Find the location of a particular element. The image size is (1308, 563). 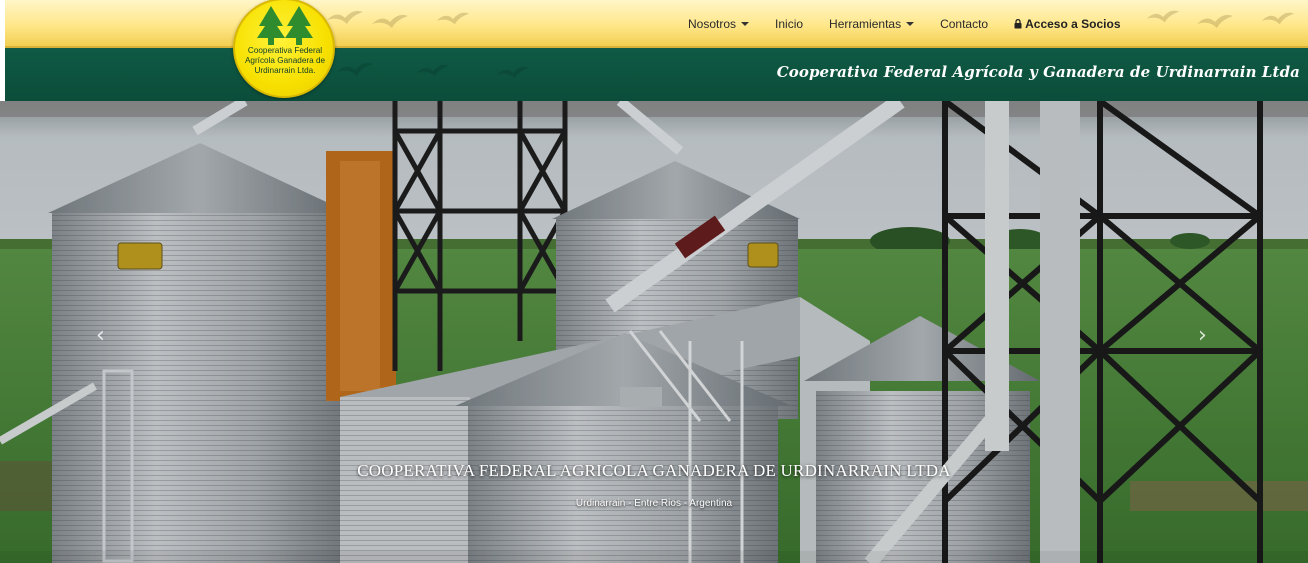

logo-line: Agrícola Ganadera de is located at coordinates (285, 60).